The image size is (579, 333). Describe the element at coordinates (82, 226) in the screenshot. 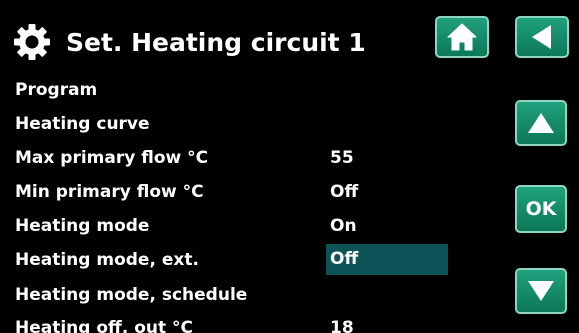

I see `setting-label: Heating mode` at that location.